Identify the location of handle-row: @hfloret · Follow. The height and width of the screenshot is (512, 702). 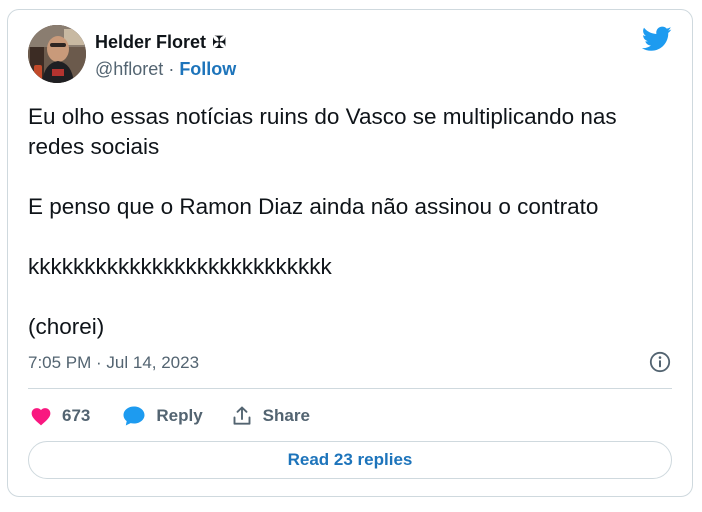
(165, 69).